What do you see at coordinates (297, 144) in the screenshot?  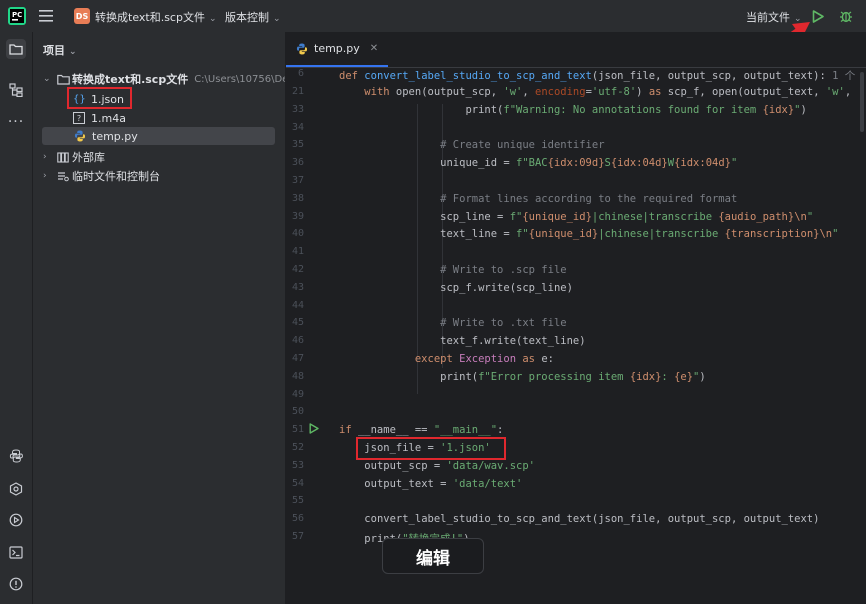 I see `line-number: 35` at bounding box center [297, 144].